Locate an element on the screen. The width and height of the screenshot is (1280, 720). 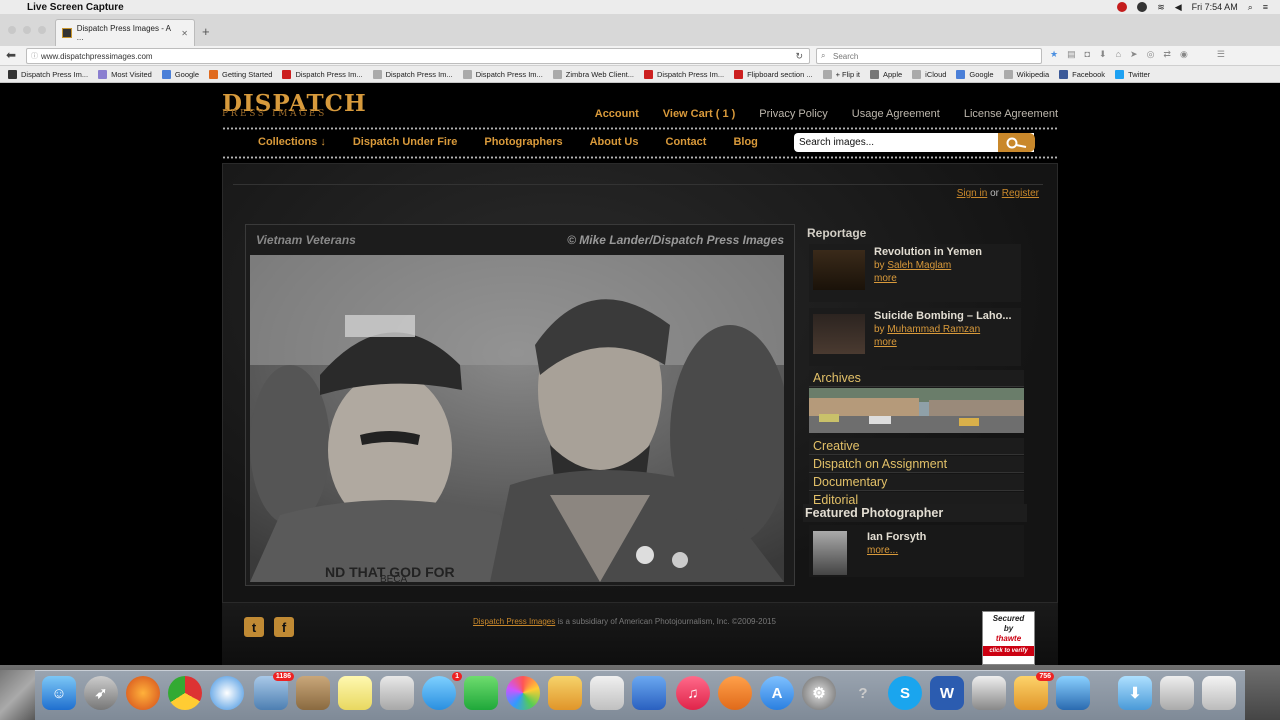
photos-icon is located at coordinates (523, 693).